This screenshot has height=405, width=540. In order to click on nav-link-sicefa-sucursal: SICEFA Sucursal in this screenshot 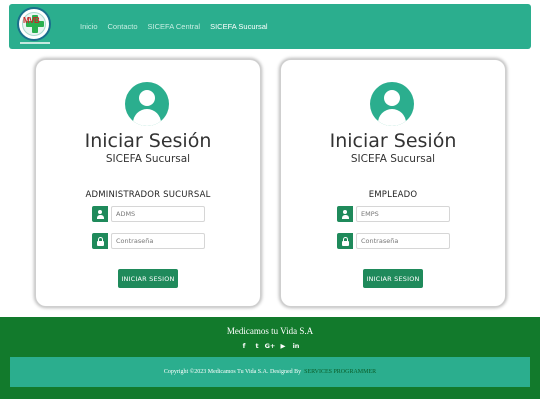, I will do `click(239, 26)`.